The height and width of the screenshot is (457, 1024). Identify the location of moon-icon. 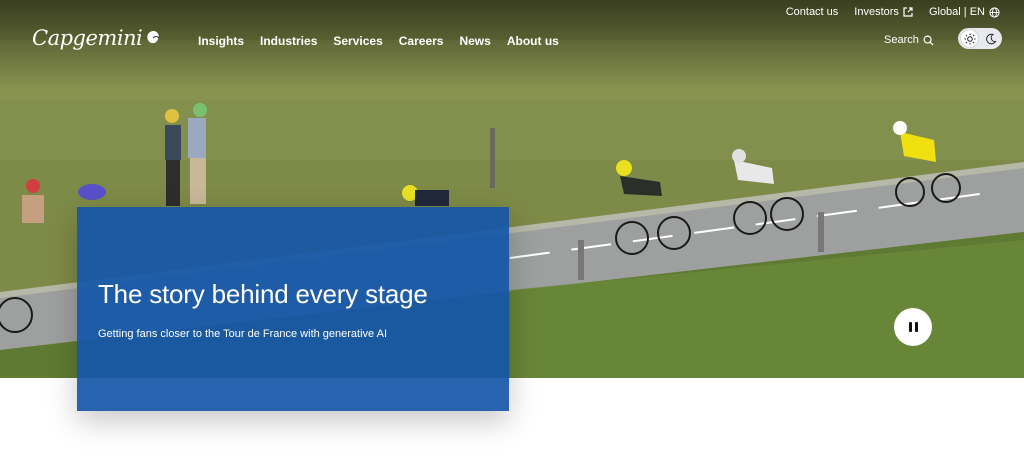
(990, 38).